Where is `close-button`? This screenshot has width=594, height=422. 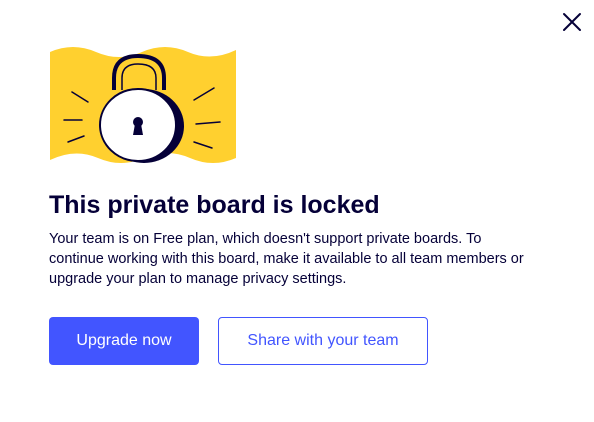 close-button is located at coordinates (572, 22).